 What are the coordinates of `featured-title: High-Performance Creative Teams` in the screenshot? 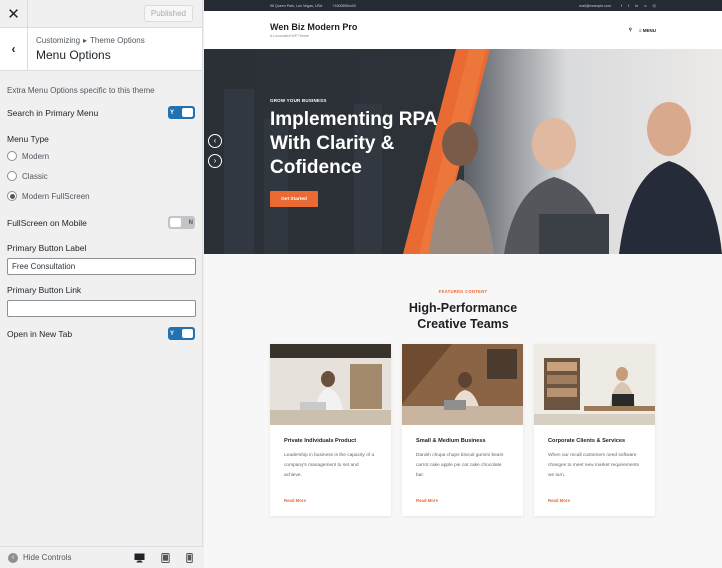 It's located at (463, 316).